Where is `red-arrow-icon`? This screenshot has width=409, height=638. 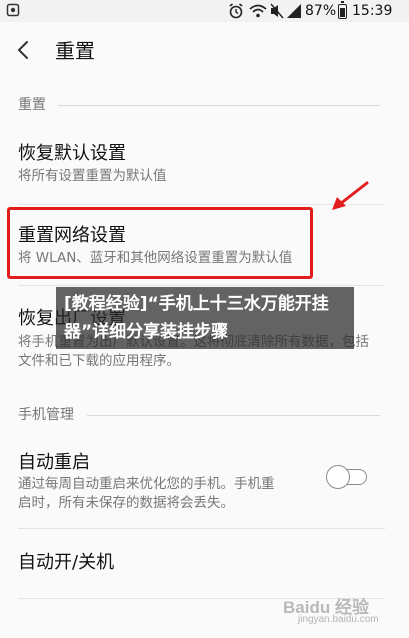 red-arrow-icon is located at coordinates (350, 195).